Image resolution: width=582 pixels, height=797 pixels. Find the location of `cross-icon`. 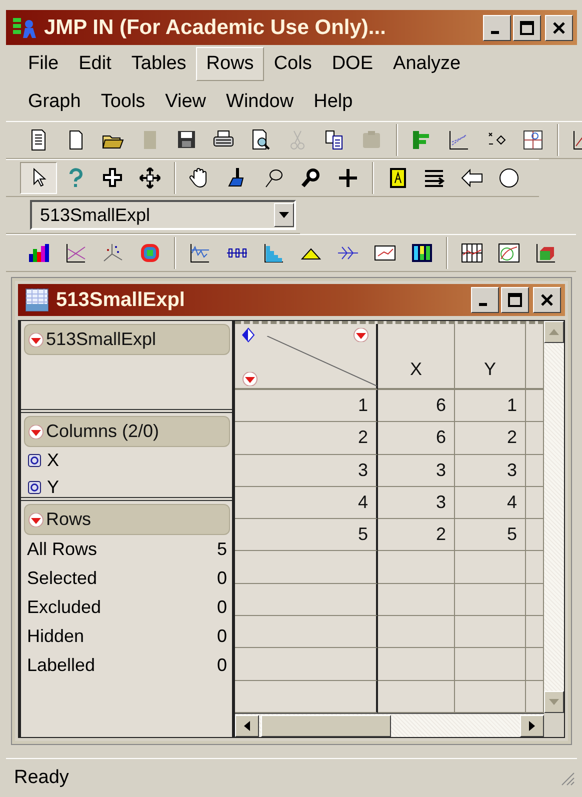

cross-icon is located at coordinates (112, 178).